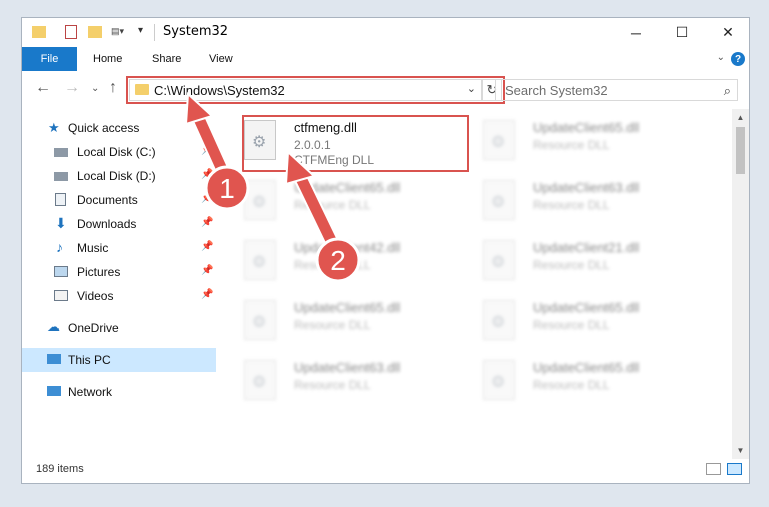 The height and width of the screenshot is (507, 769). What do you see at coordinates (54, 127) in the screenshot?
I see `star-icon: ★` at bounding box center [54, 127].